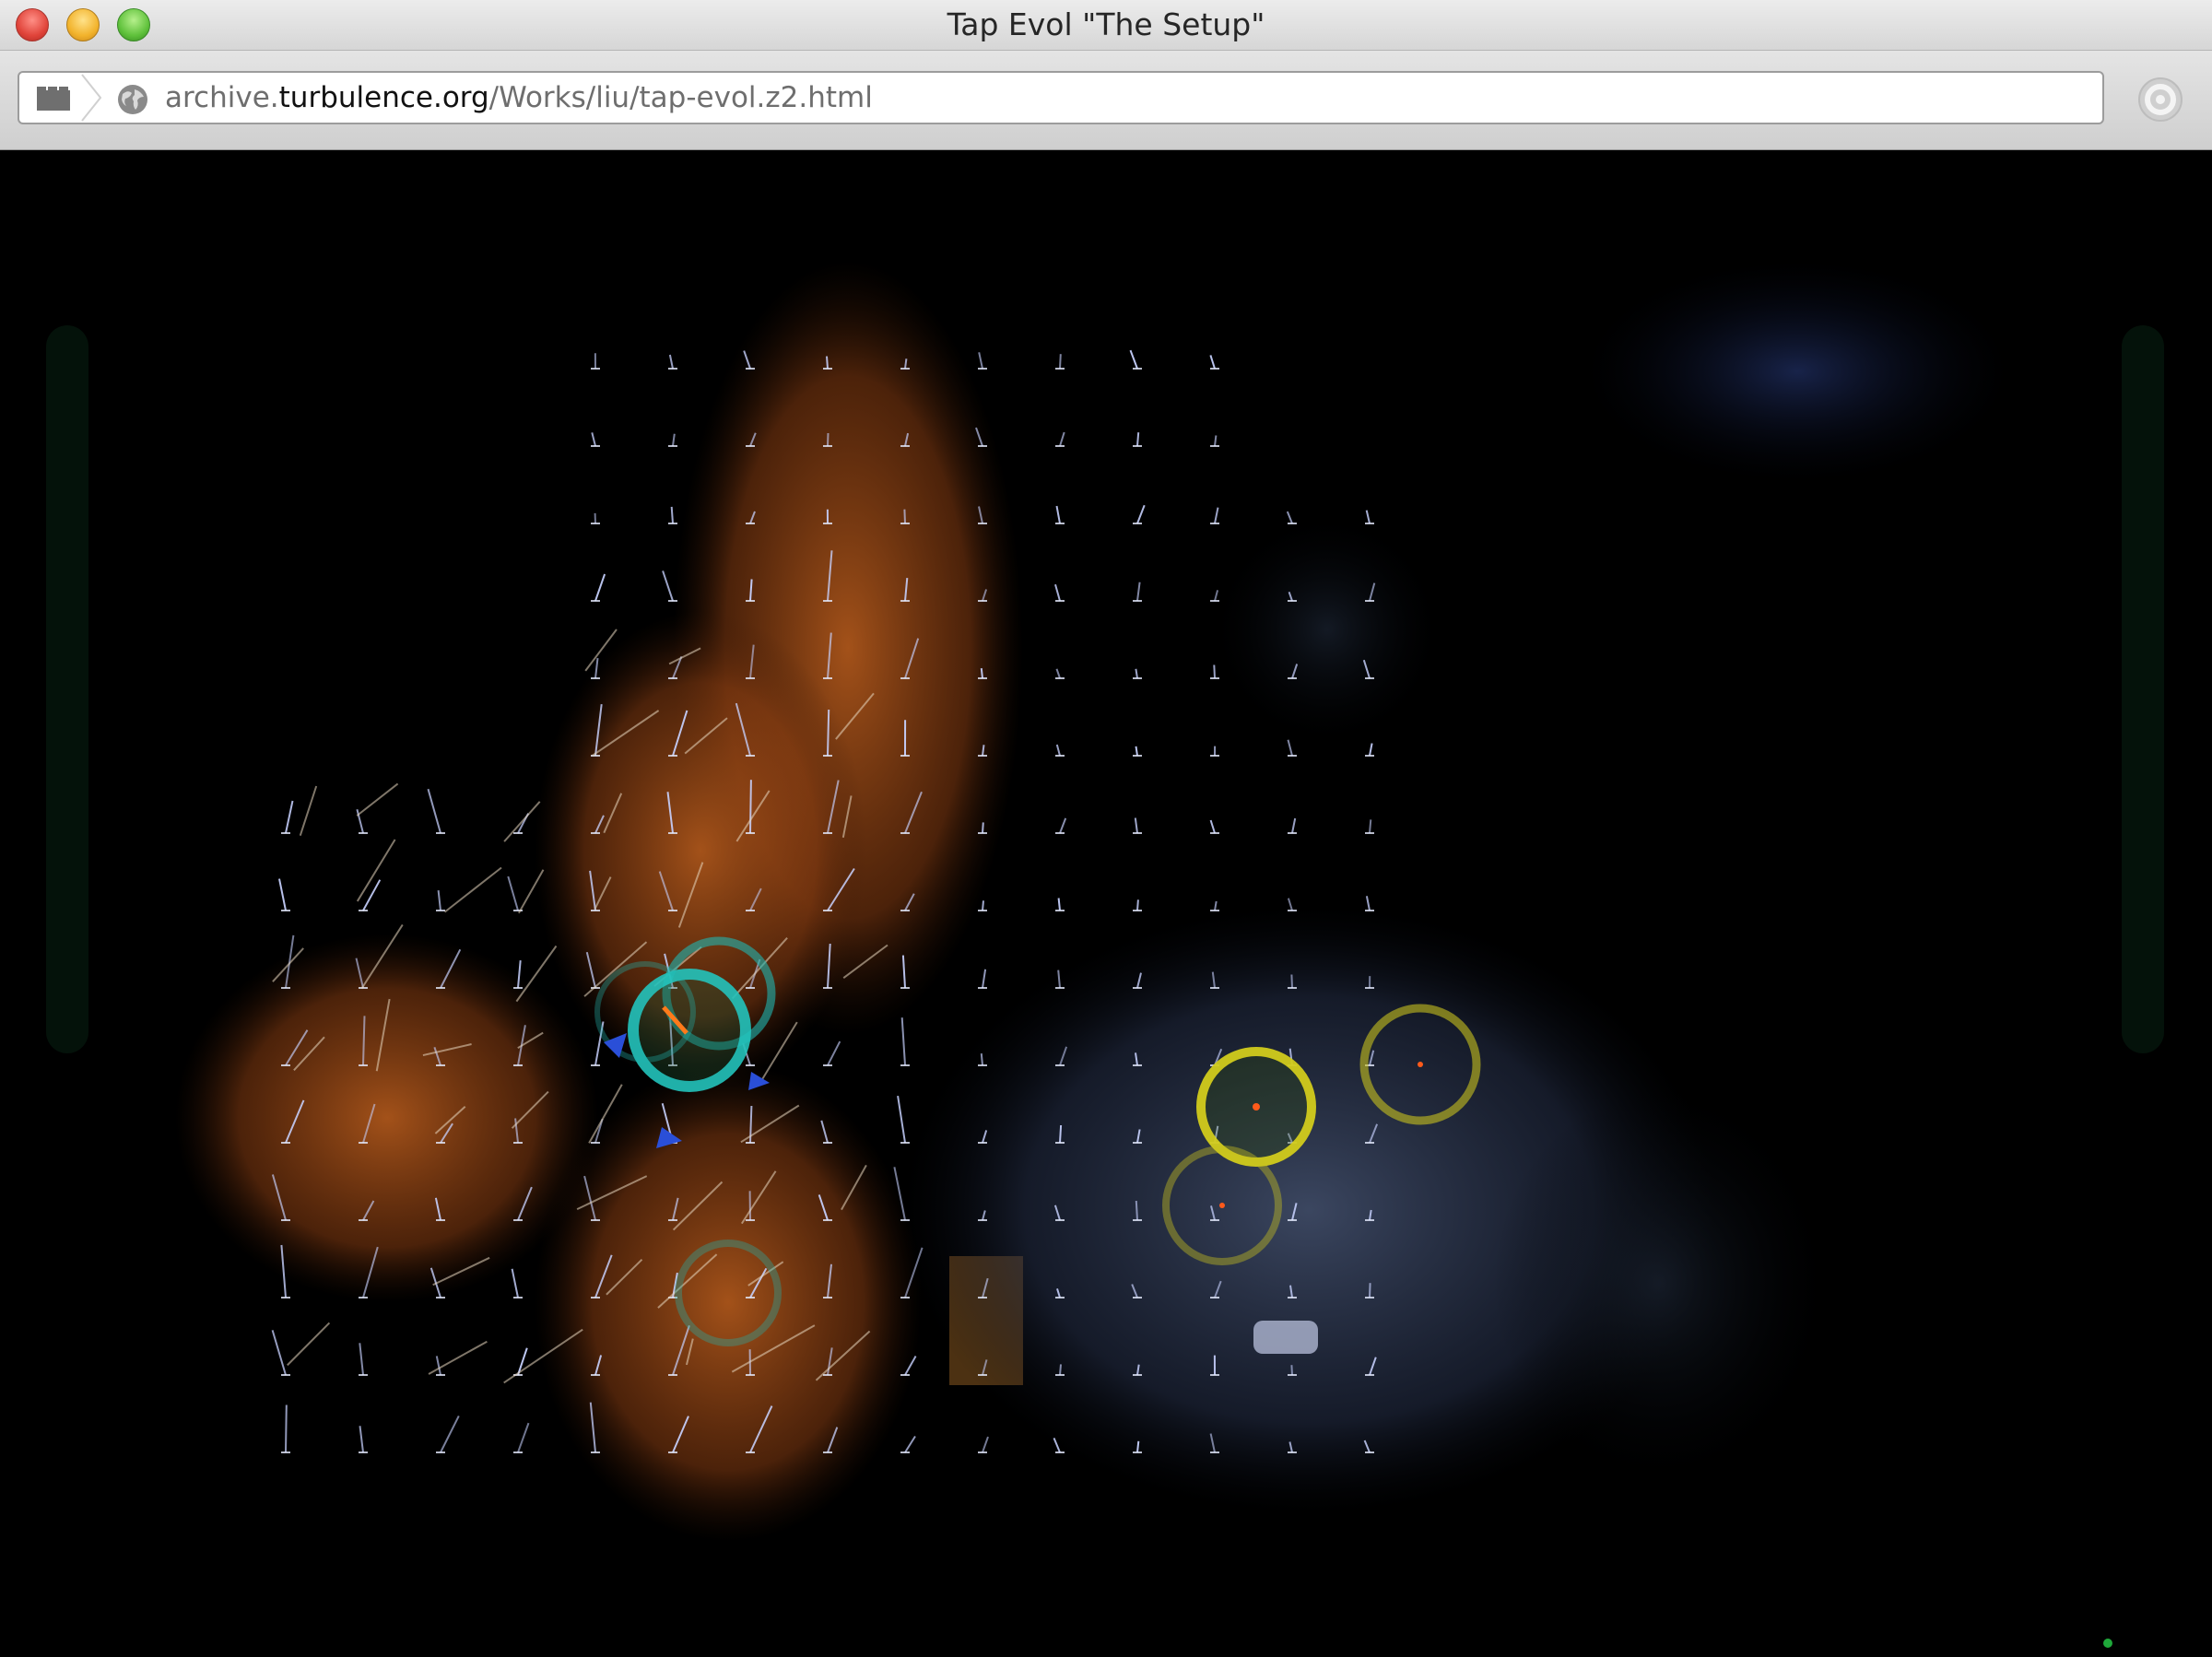 The width and height of the screenshot is (2212, 1657). Describe the element at coordinates (1797, 371) in the screenshot. I see `navy-corner` at that location.